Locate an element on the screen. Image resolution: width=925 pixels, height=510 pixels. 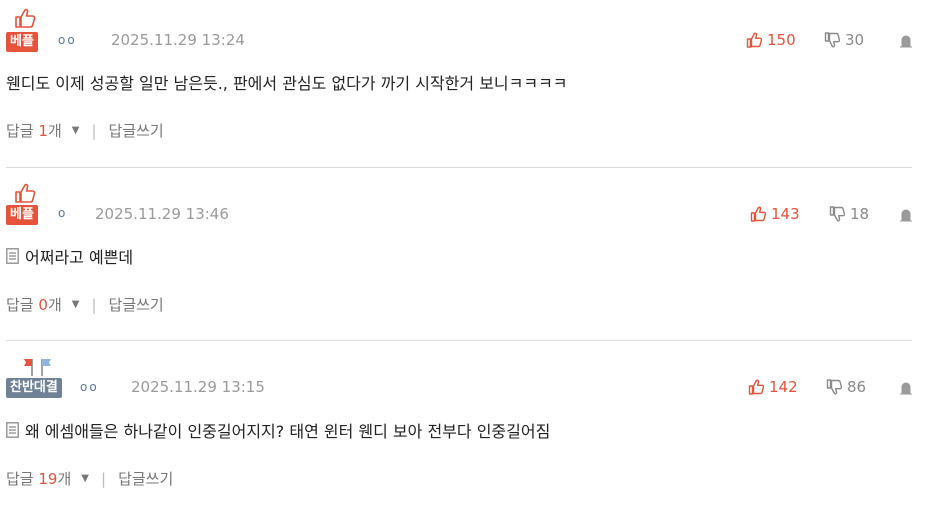
timestamp: 2025.11.29 13:46 is located at coordinates (162, 214).